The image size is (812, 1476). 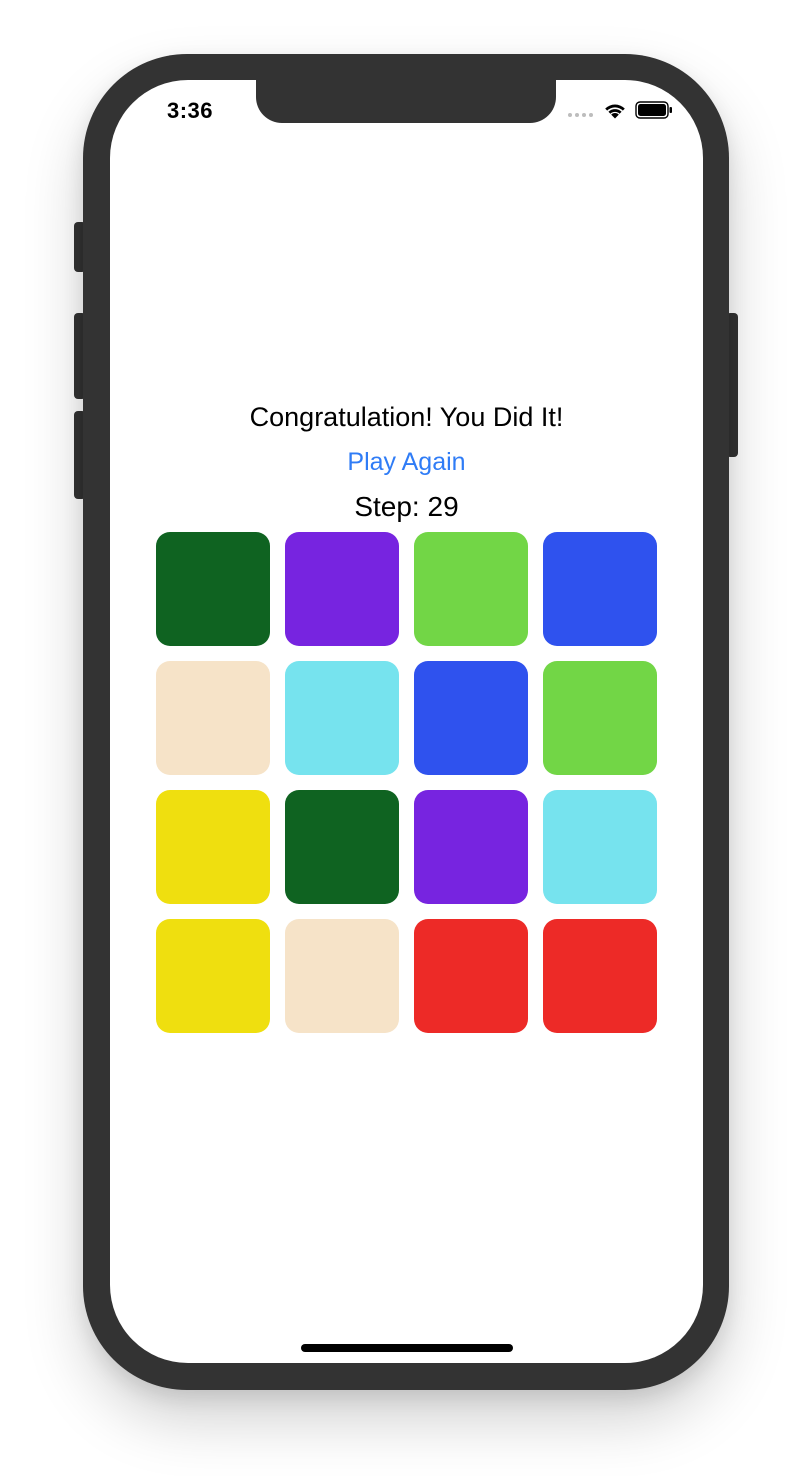 What do you see at coordinates (387, 506) in the screenshot?
I see `step-label: Step:` at bounding box center [387, 506].